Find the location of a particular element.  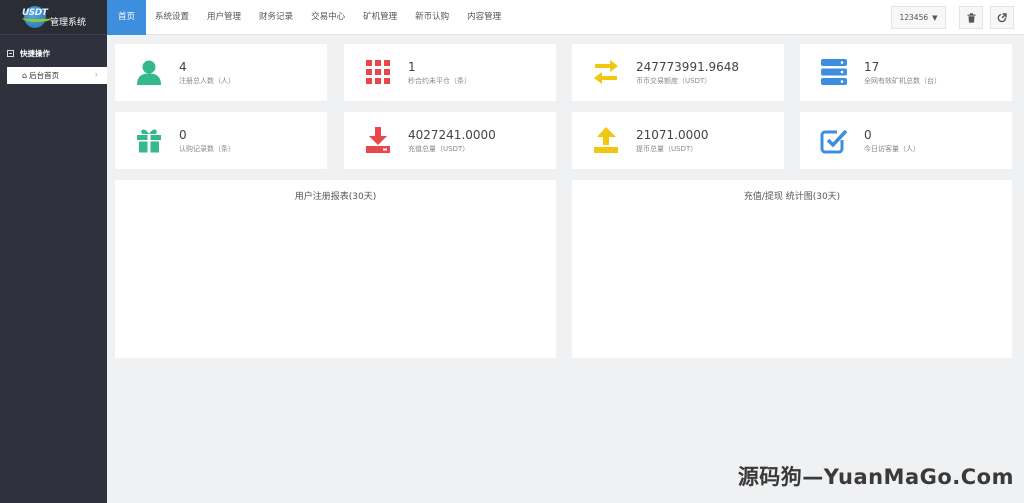

user-icon is located at coordinates (149, 72).